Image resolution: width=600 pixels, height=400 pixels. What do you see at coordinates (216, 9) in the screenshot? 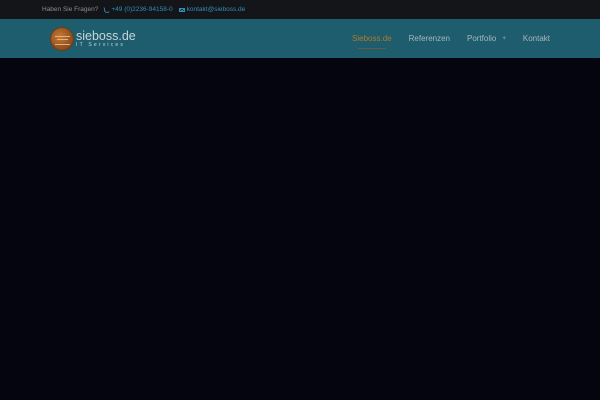
I see `email-address: kontakt@sieboss.de` at bounding box center [216, 9].